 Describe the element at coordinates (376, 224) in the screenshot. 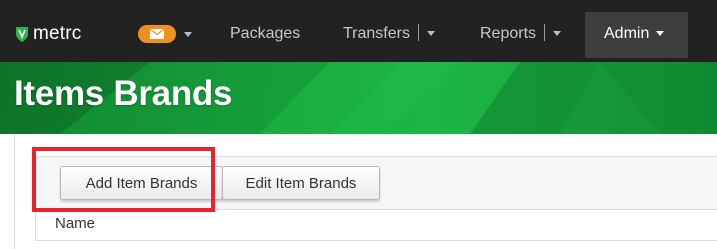

I see `grid-header: Name` at that location.